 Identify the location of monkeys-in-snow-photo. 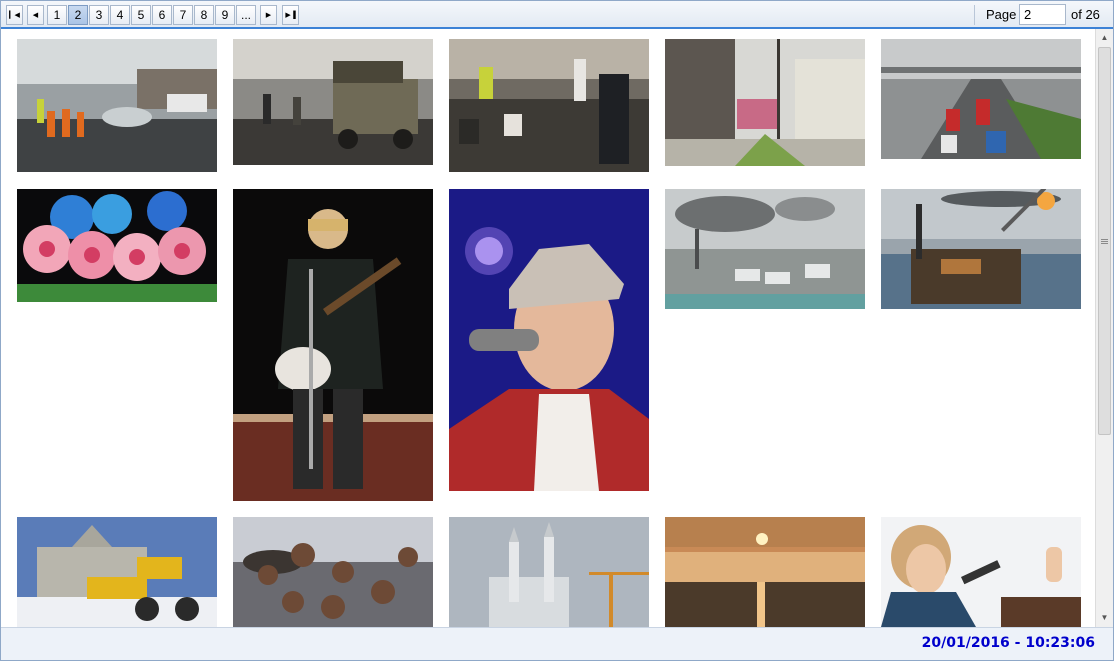
(333, 572).